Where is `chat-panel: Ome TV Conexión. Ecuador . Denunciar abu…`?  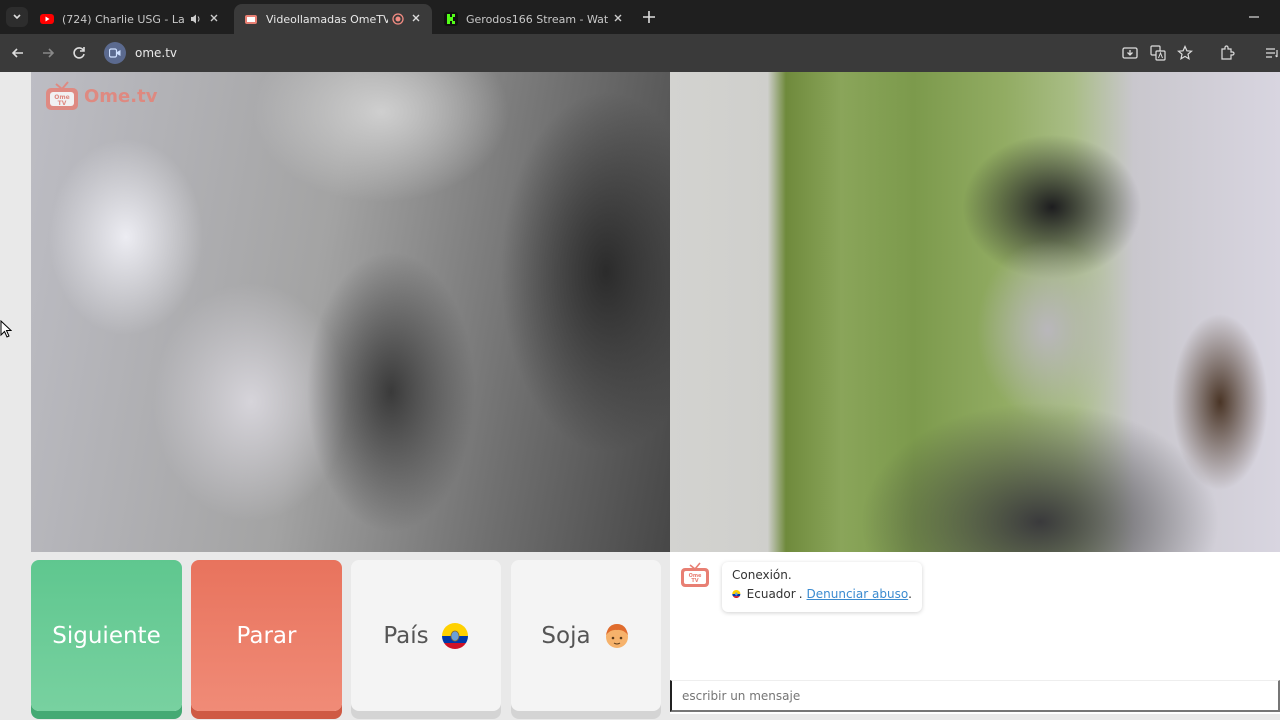
chat-panel: Ome TV Conexión. Ecuador . Denunciar abu… is located at coordinates (975, 633).